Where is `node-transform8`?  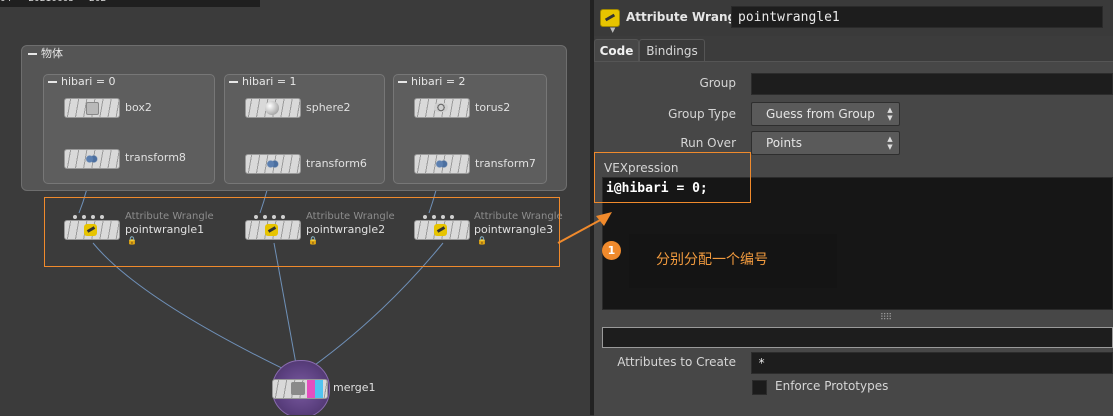 node-transform8 is located at coordinates (92, 159).